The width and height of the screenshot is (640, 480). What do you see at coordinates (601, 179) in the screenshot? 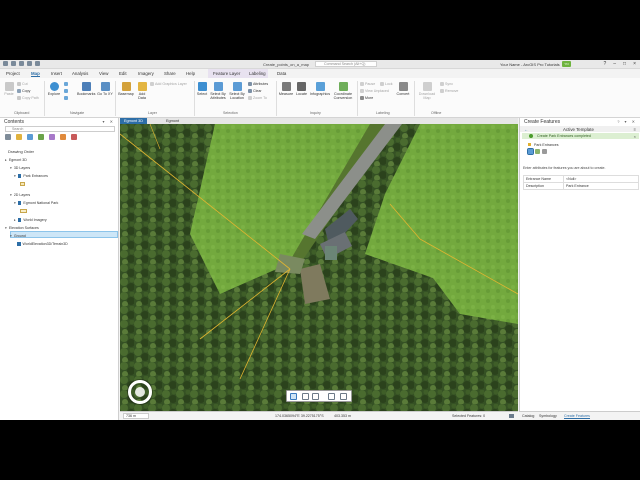
I see `field-value-input: <Null>` at bounding box center [601, 179].